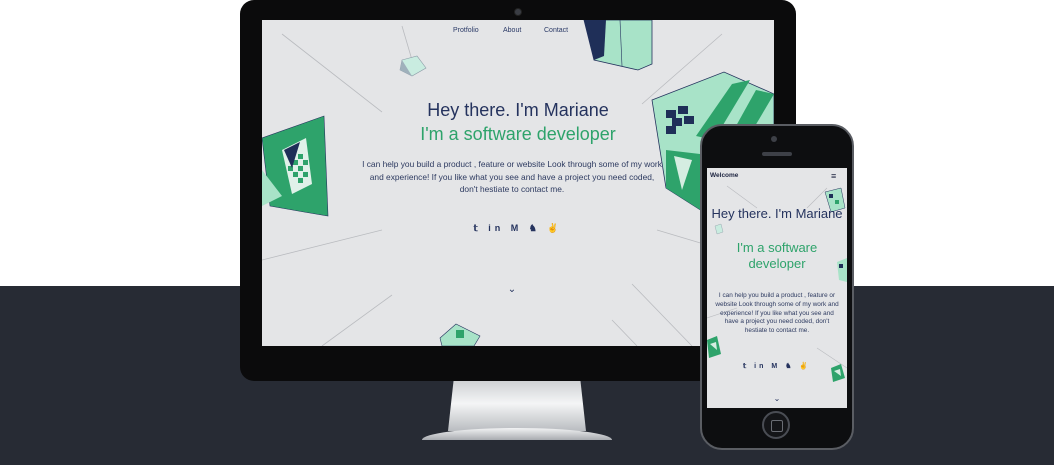  Describe the element at coordinates (724, 175) in the screenshot. I see `mobile-header-title: Welcome` at that location.